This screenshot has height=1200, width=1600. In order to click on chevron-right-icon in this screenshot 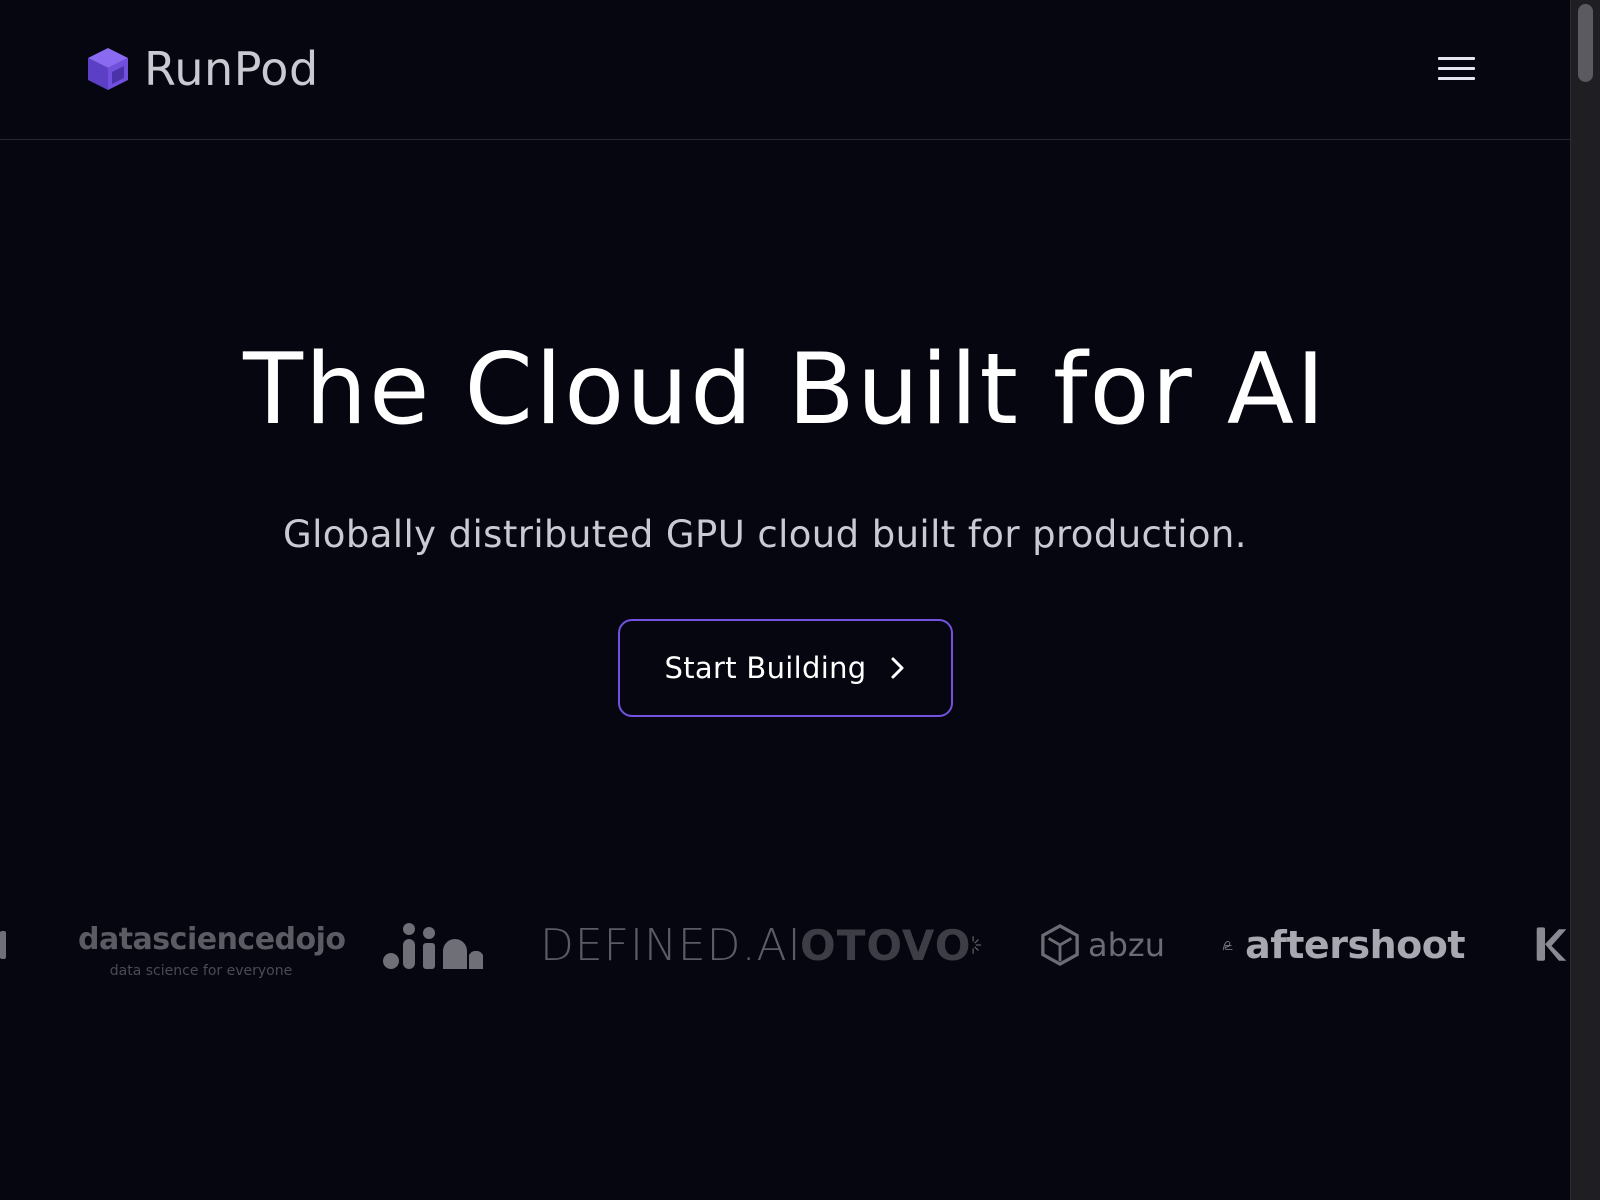, I will do `click(897, 668)`.